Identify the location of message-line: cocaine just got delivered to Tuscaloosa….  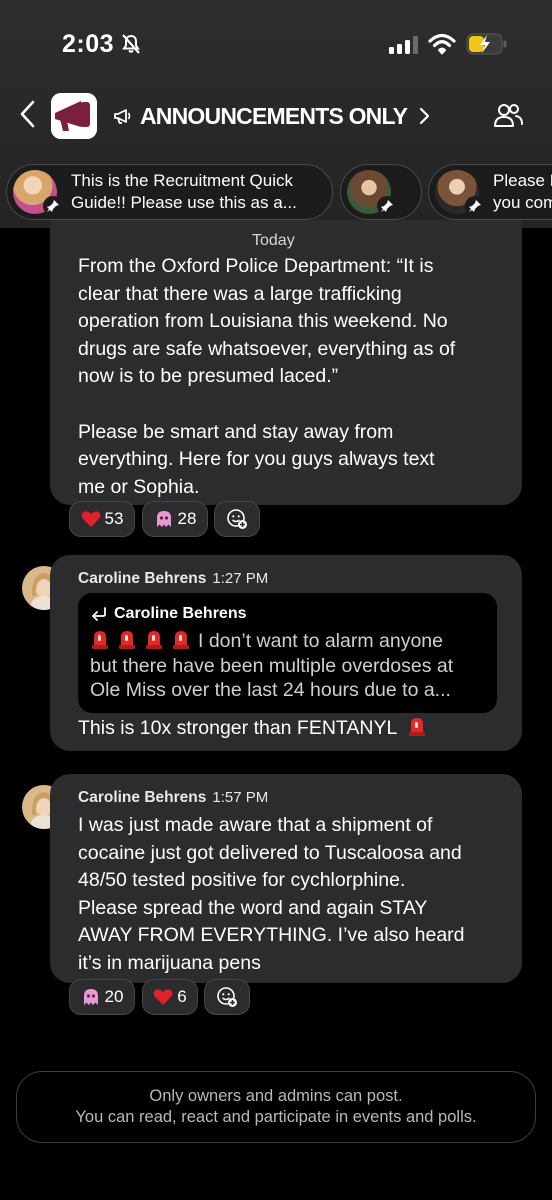
(270, 852).